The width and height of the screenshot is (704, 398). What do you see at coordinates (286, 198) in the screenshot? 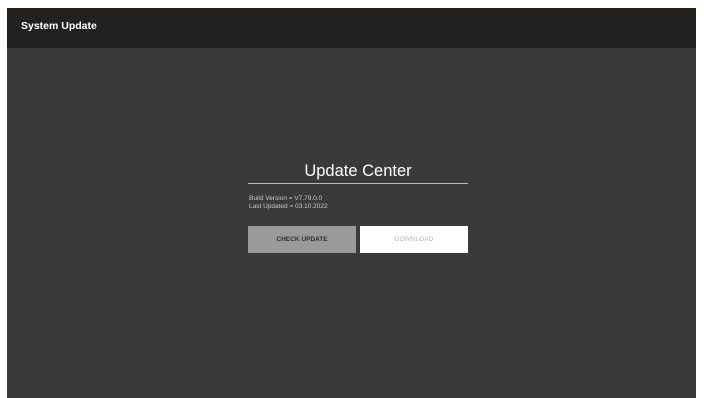
I see `build-version-text: Build Version = V7.79.0.0` at bounding box center [286, 198].